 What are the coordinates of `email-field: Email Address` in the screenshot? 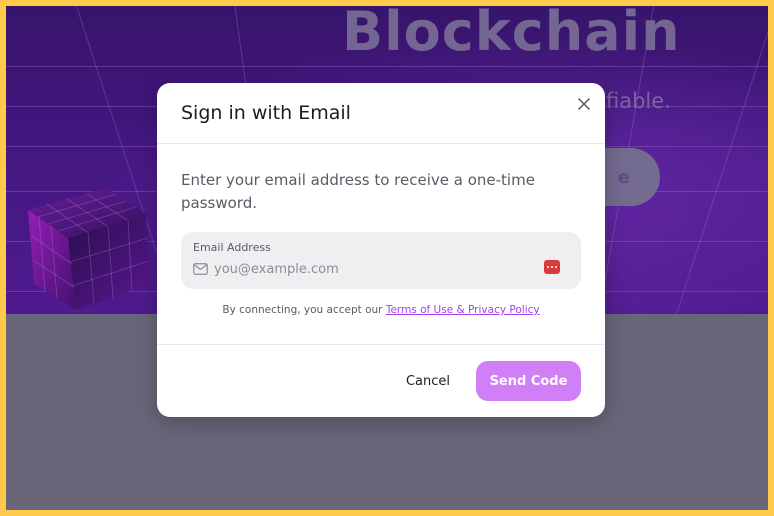 It's located at (381, 260).